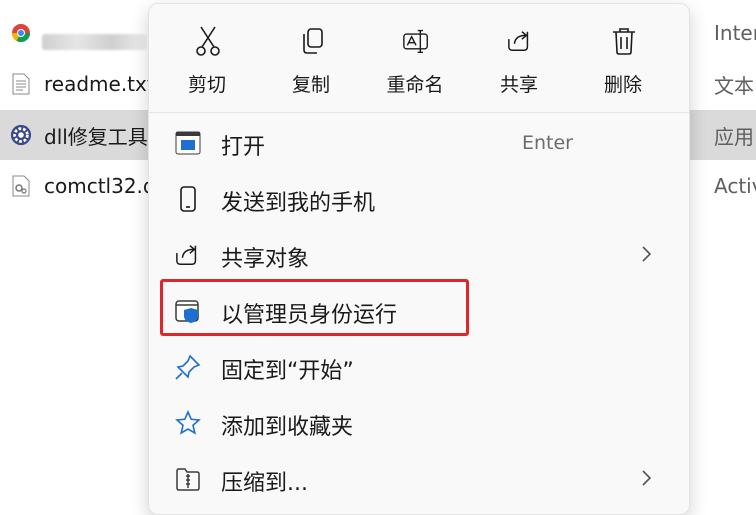 The width and height of the screenshot is (756, 515). What do you see at coordinates (208, 41) in the screenshot?
I see `scissors-icon` at bounding box center [208, 41].